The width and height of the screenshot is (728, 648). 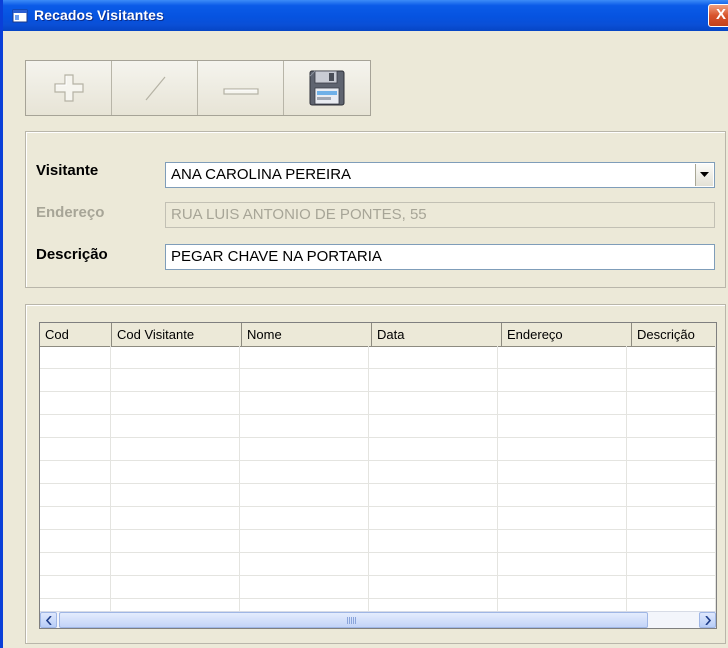 I want to click on slash-icon, so click(x=155, y=88).